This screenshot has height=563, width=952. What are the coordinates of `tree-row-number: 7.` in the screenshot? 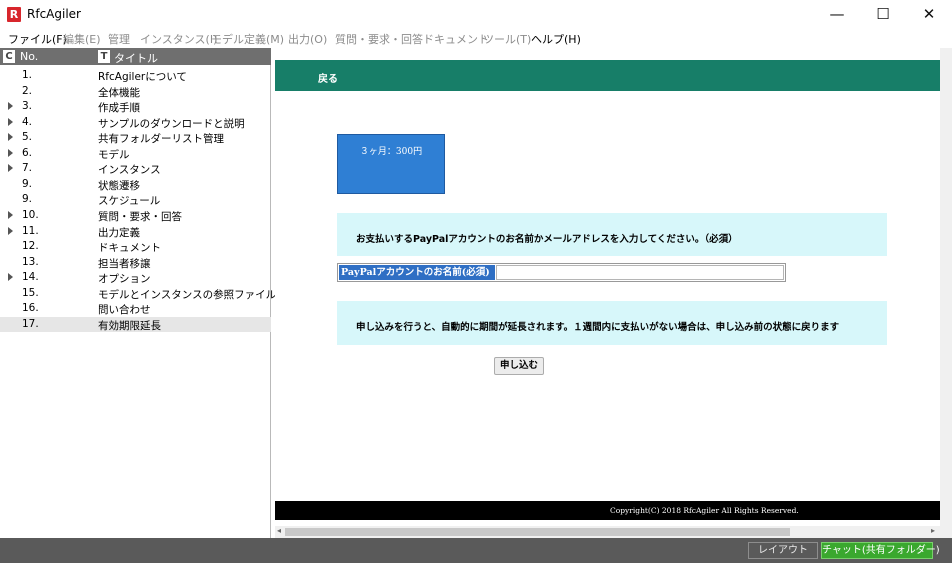 It's located at (27, 168).